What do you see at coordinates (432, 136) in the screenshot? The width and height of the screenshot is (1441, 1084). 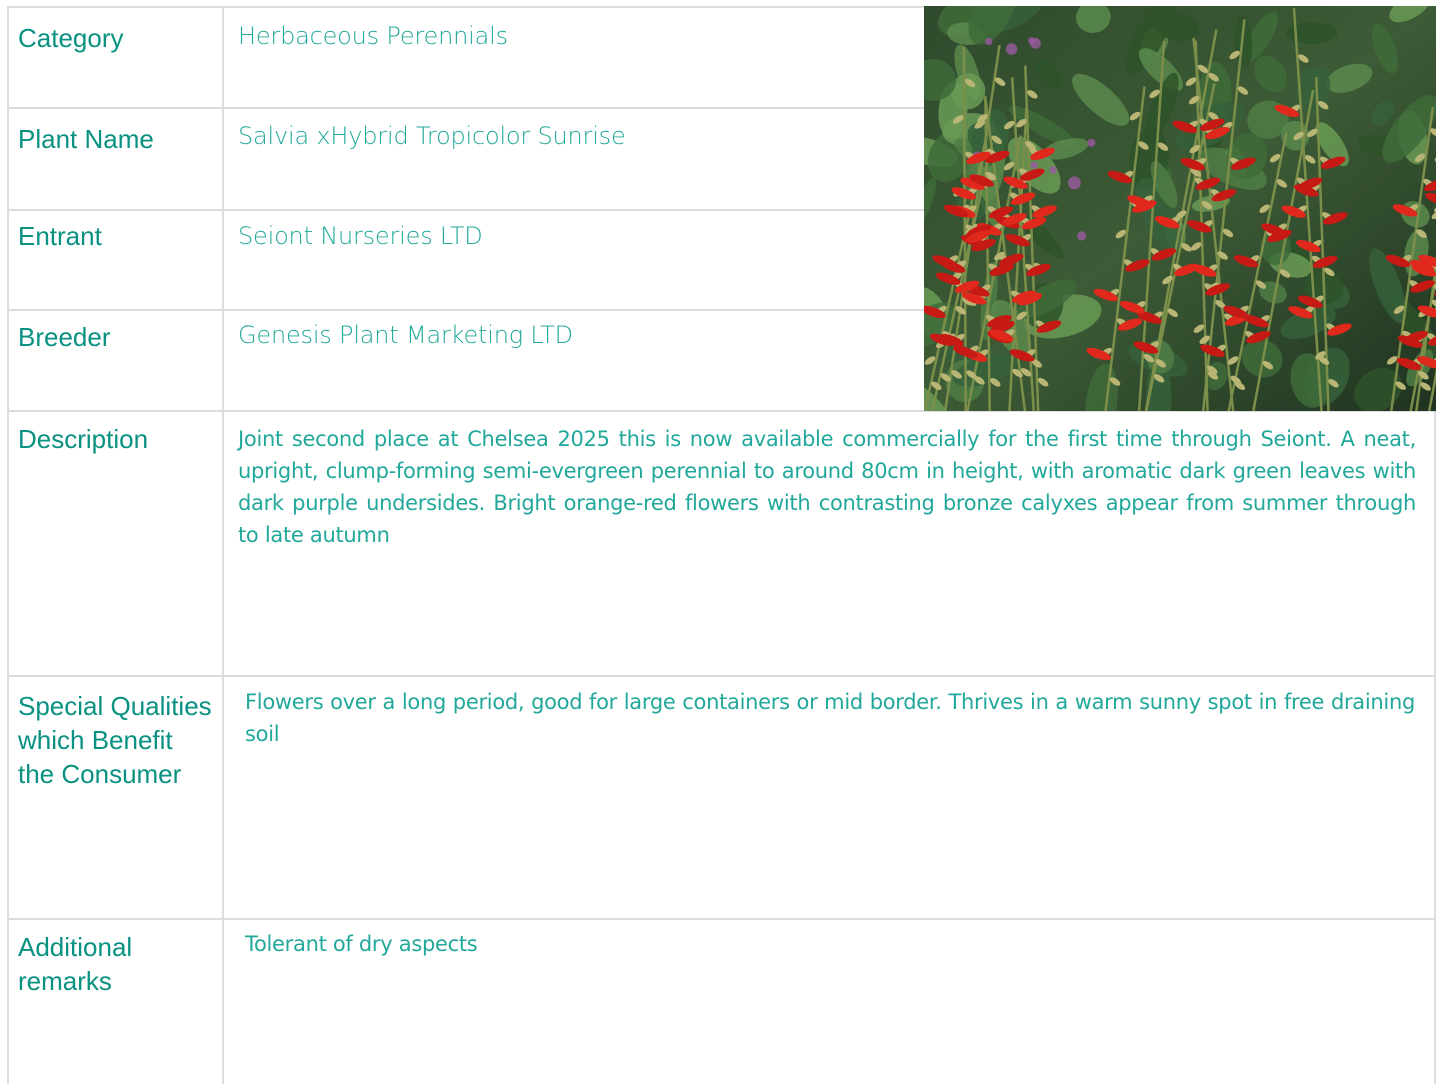 I see `plant-name-value: Salvia xHybrid Tropicolor Sunrise` at bounding box center [432, 136].